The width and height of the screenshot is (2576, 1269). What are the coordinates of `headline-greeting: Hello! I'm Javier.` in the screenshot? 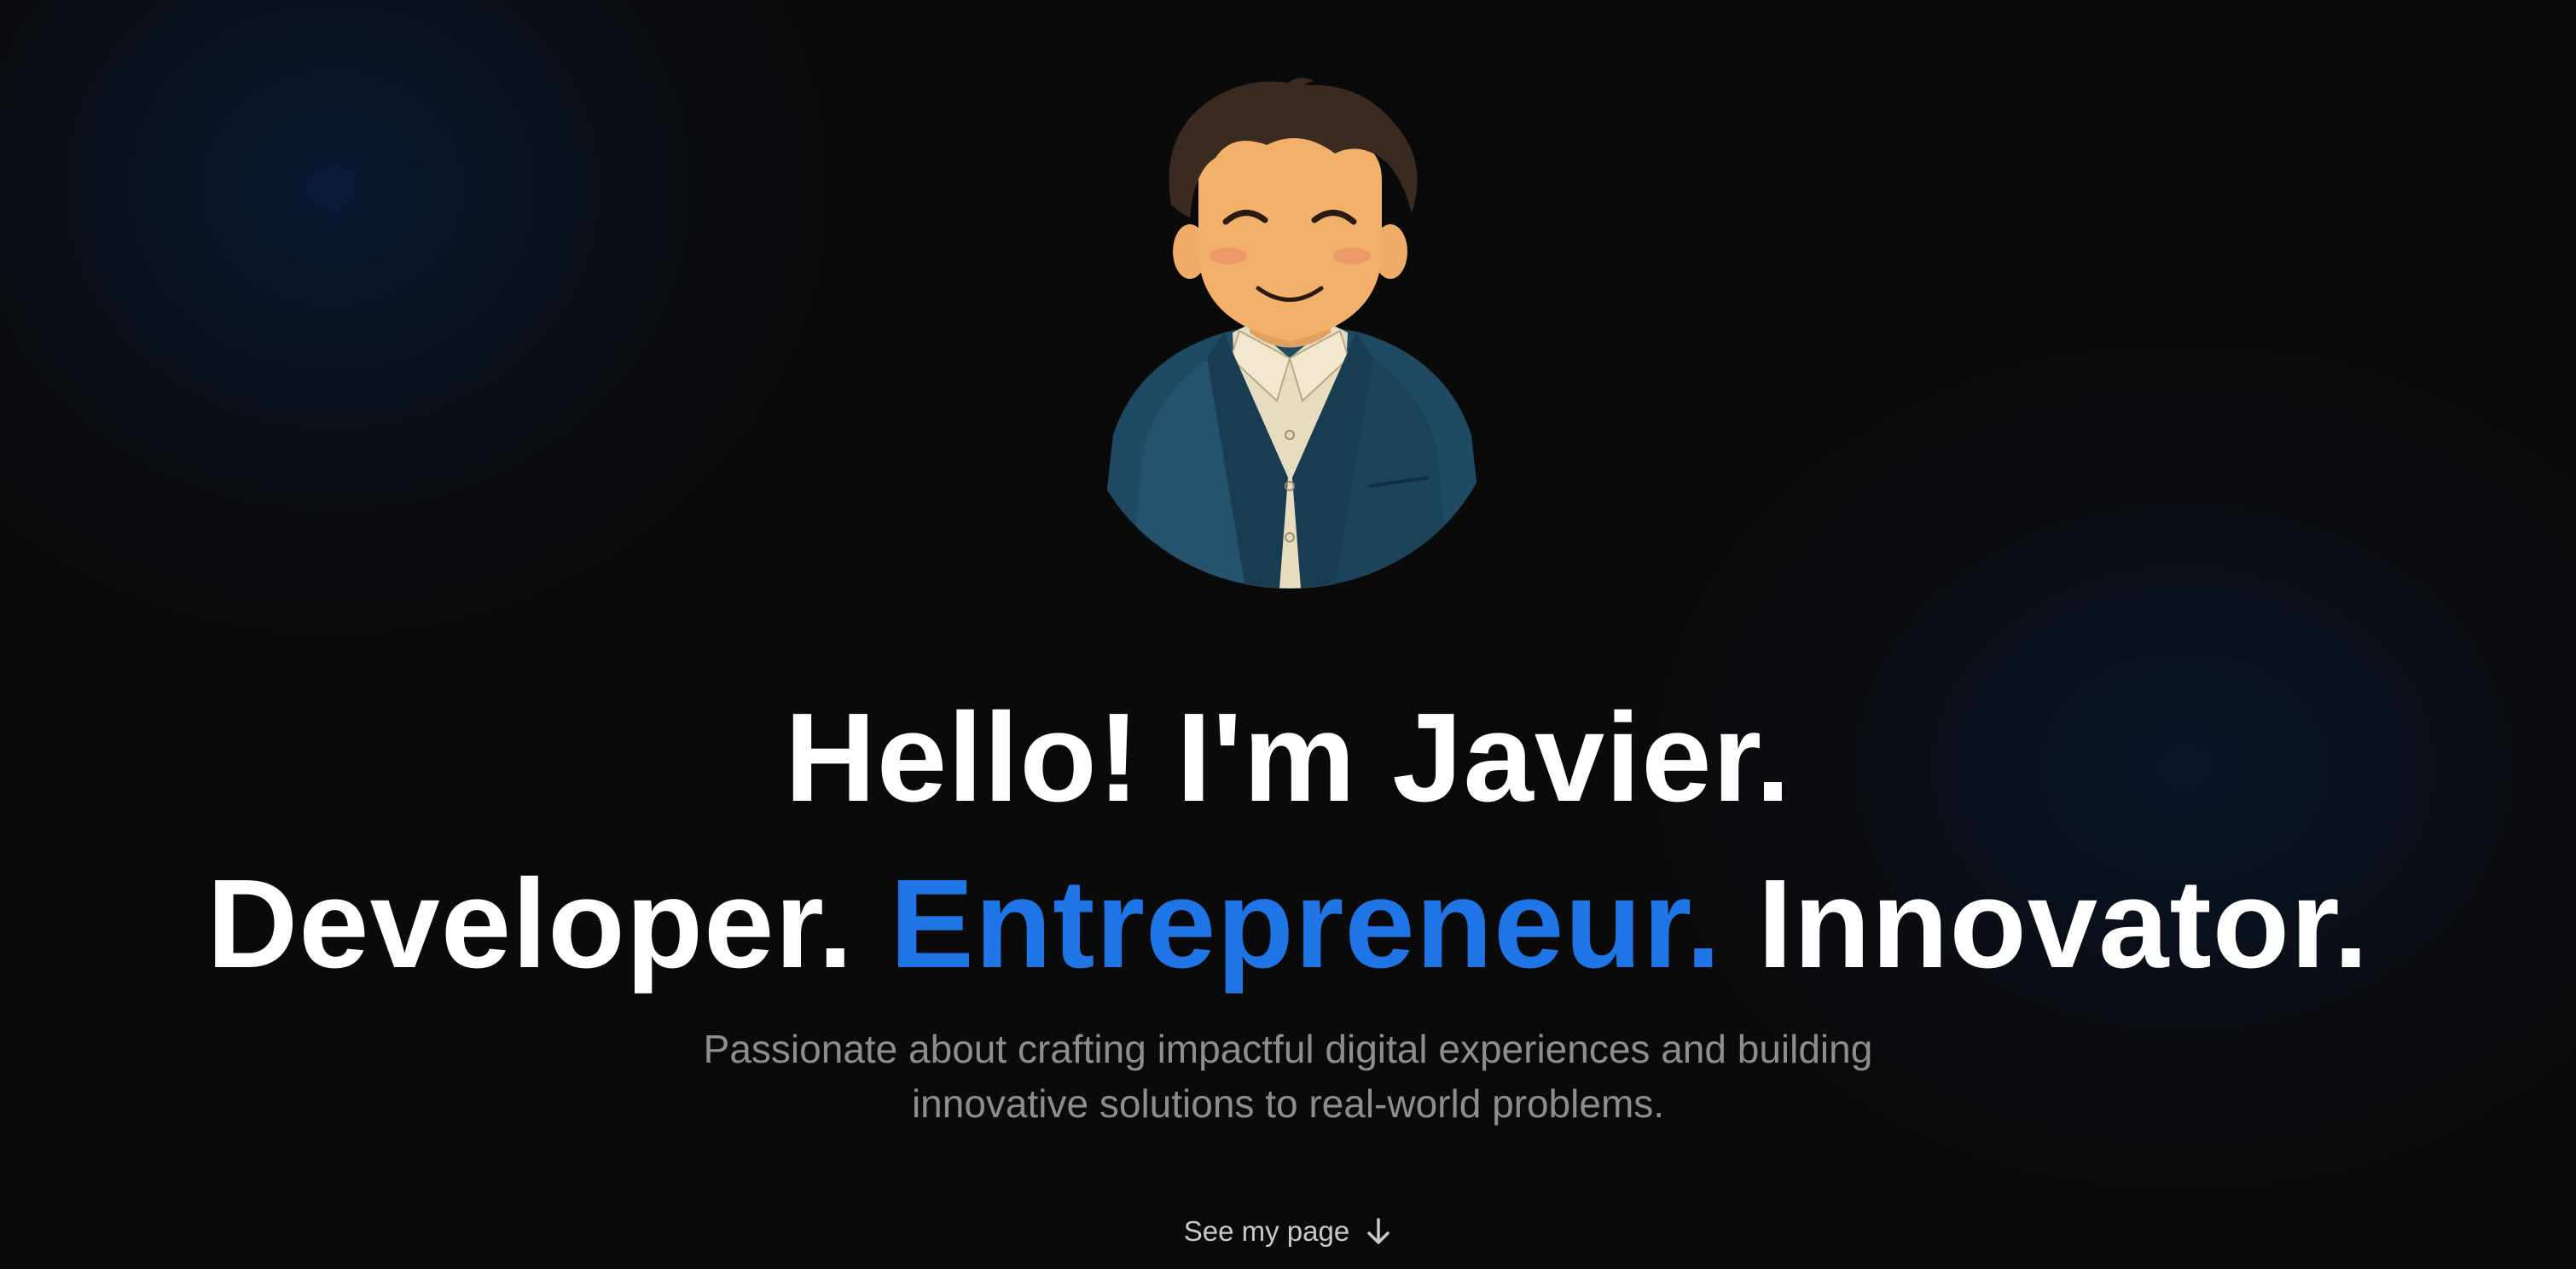 It's located at (1288, 757).